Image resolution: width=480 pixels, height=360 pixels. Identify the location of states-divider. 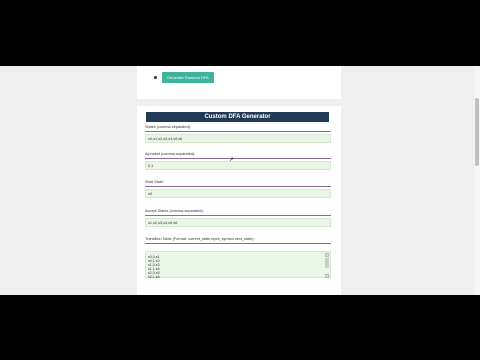
(238, 131).